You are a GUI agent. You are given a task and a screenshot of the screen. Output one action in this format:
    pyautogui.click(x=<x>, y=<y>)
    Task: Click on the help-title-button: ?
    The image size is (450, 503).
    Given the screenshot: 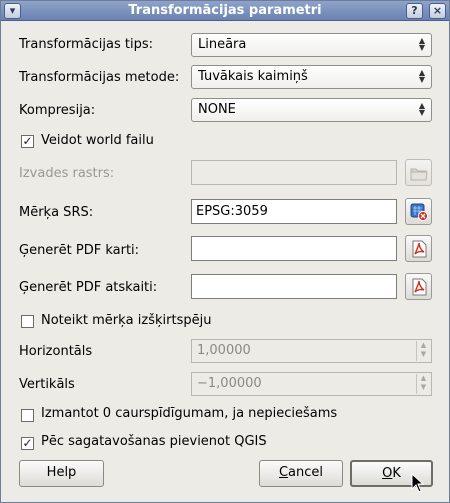 What is the action you would take?
    pyautogui.click(x=414, y=11)
    